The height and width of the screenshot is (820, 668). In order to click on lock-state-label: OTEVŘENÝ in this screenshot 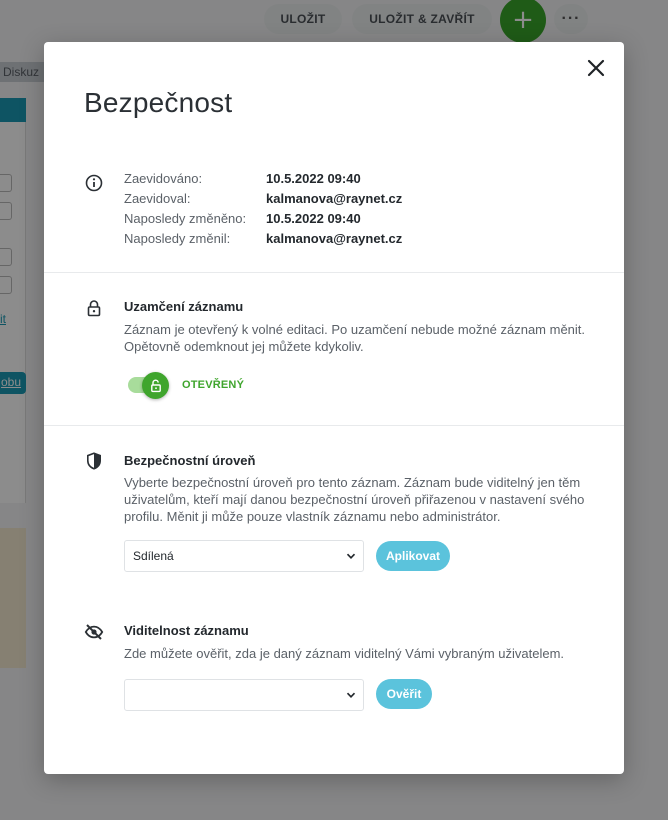, I will do `click(213, 385)`.